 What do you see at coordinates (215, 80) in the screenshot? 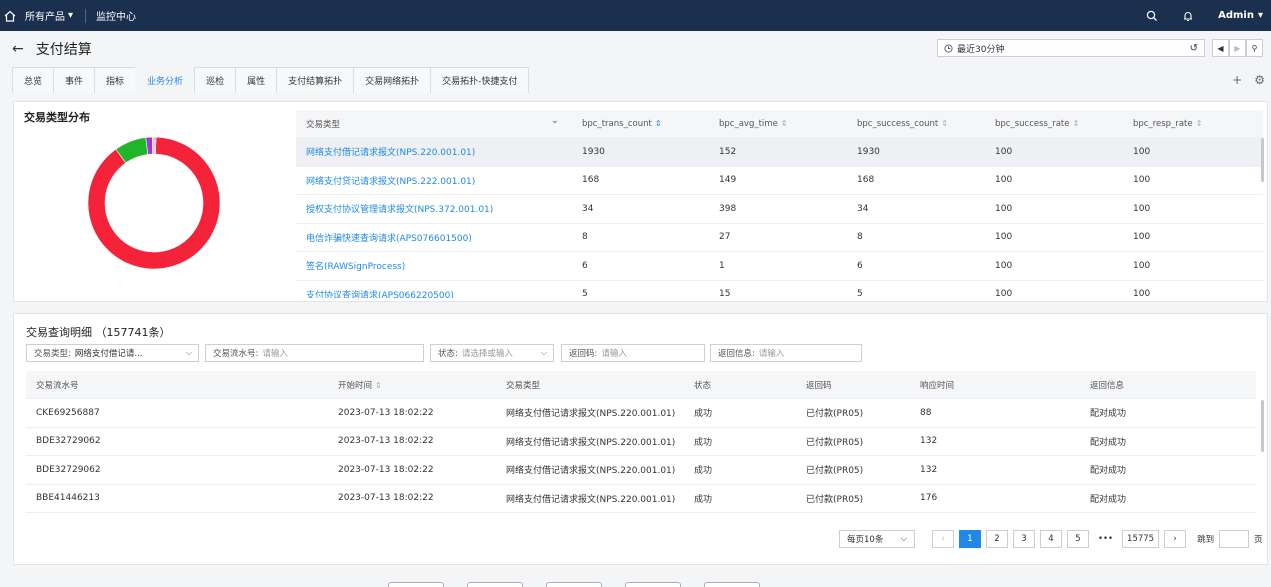
I see `tab-4: 巡检` at bounding box center [215, 80].